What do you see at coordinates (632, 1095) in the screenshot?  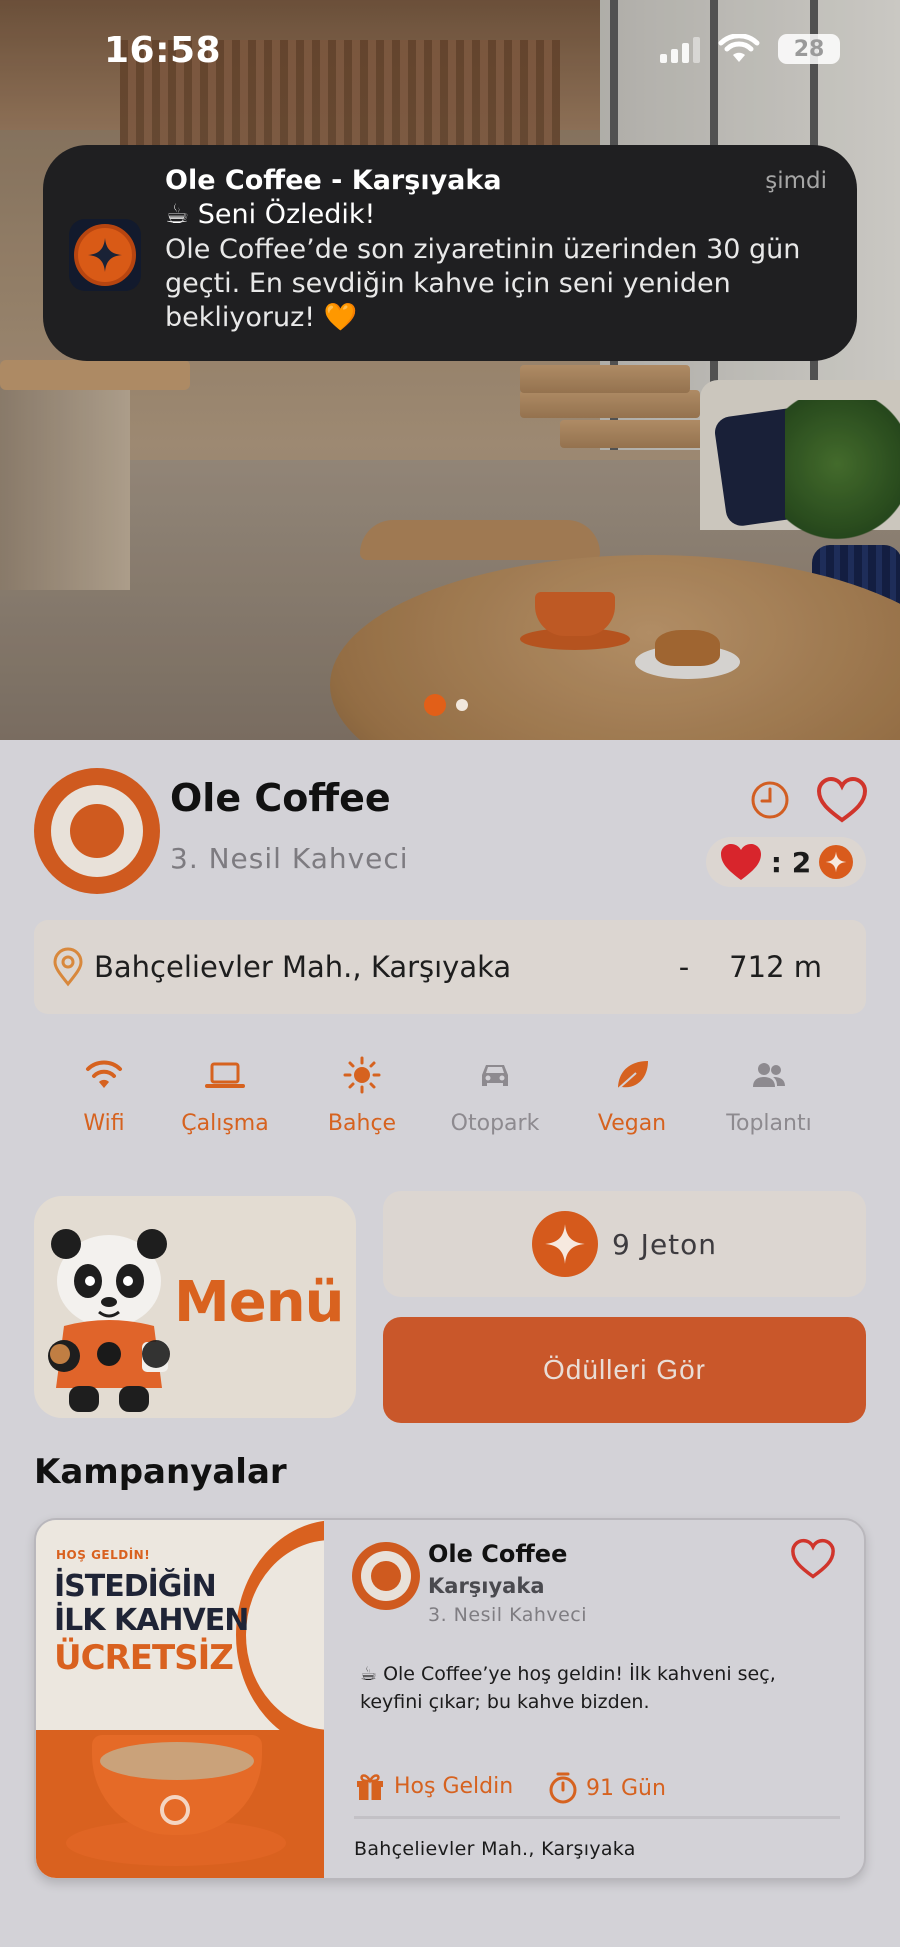 I see `amenity-vegan: Vegan` at bounding box center [632, 1095].